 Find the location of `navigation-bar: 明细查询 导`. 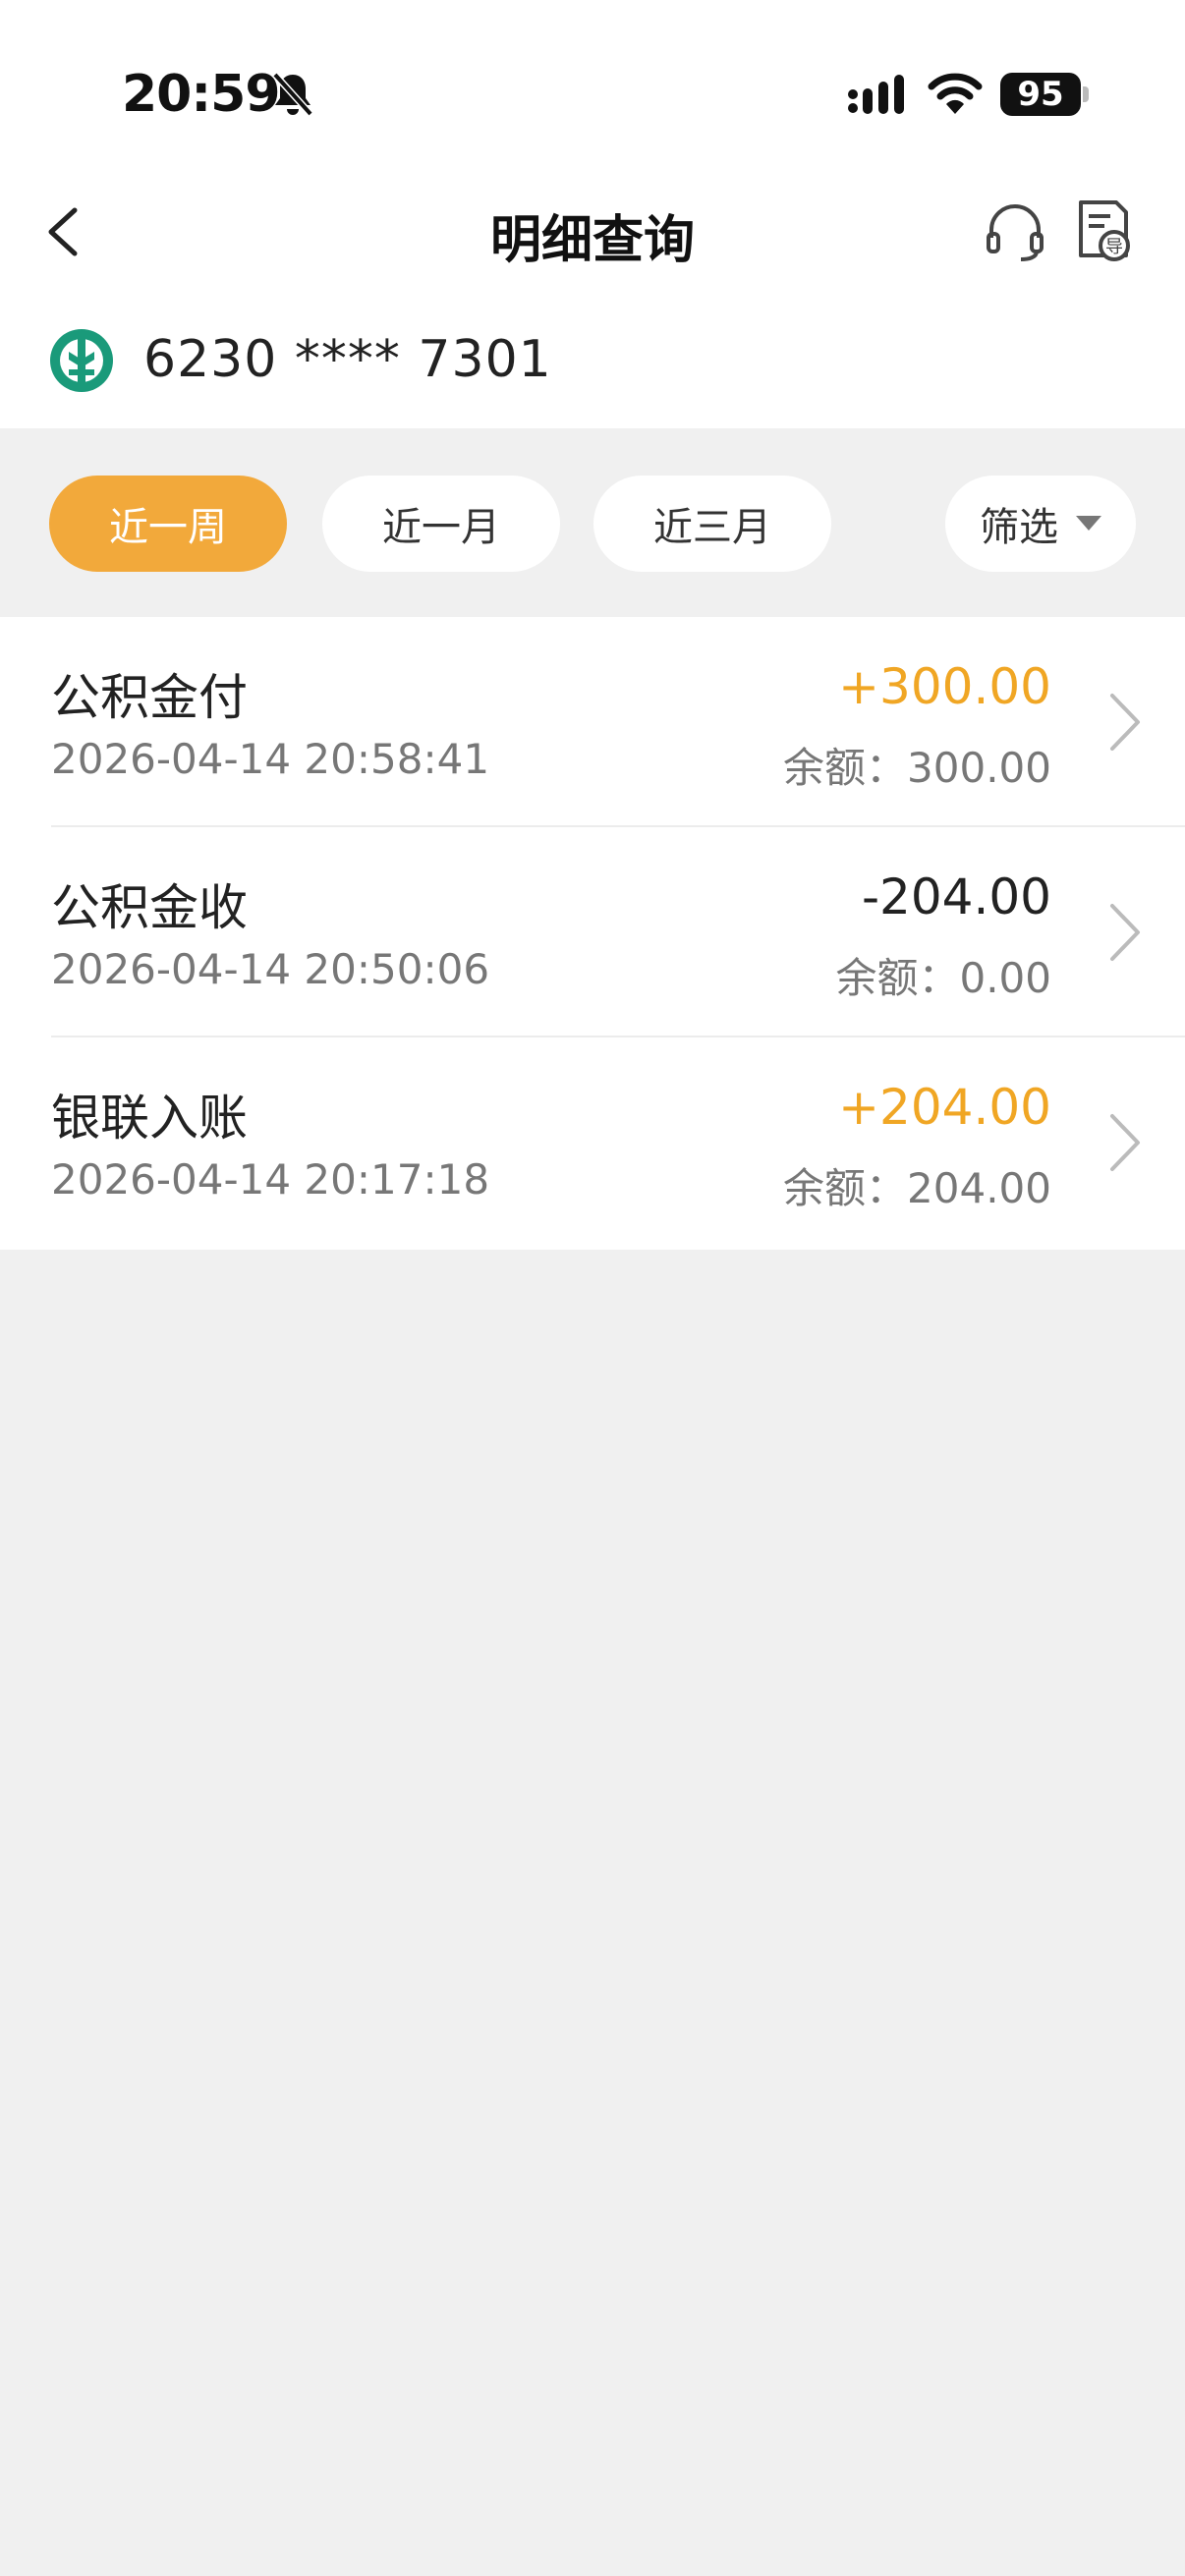

navigation-bar: 明细查询 导 is located at coordinates (592, 231).